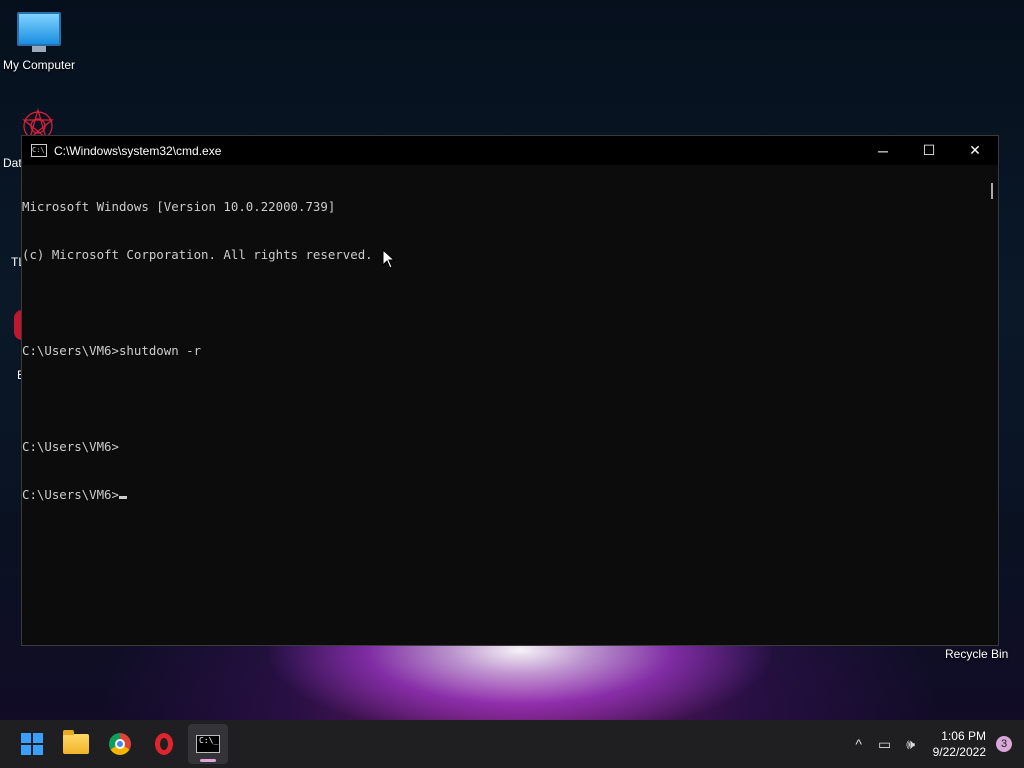  What do you see at coordinates (510, 150) in the screenshot?
I see `window-titlebar: C:\ C:\Windows\system32\cmd.exe ─ ☐ ✕` at bounding box center [510, 150].